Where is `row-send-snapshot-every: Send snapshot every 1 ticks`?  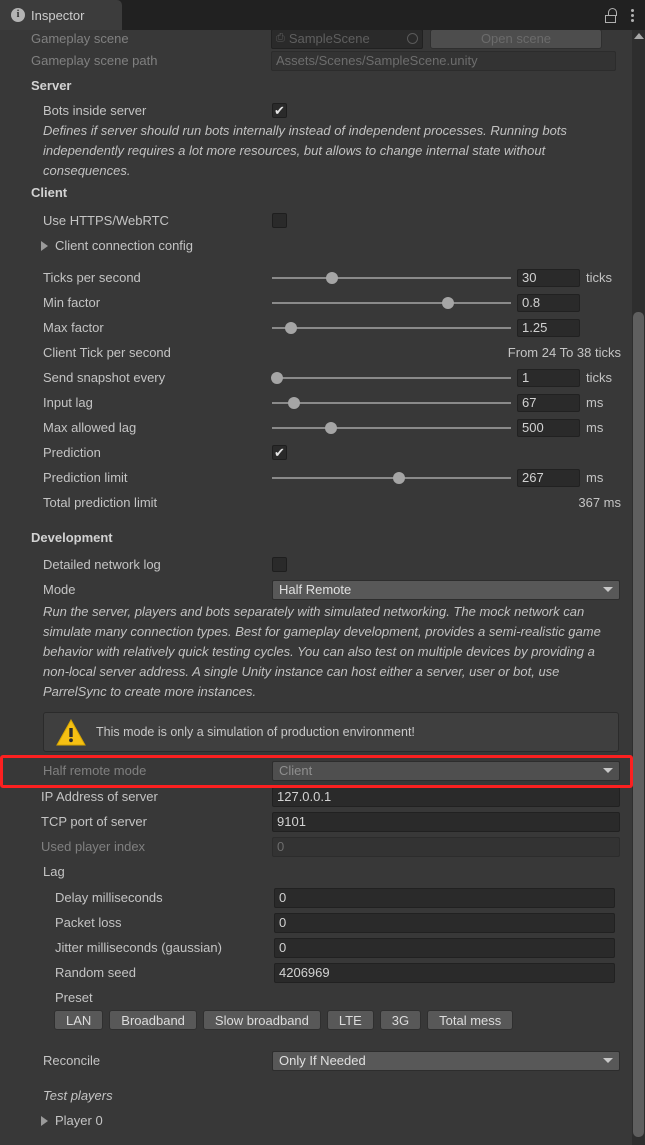 row-send-snapshot-every: Send snapshot every 1 ticks is located at coordinates (316, 377).